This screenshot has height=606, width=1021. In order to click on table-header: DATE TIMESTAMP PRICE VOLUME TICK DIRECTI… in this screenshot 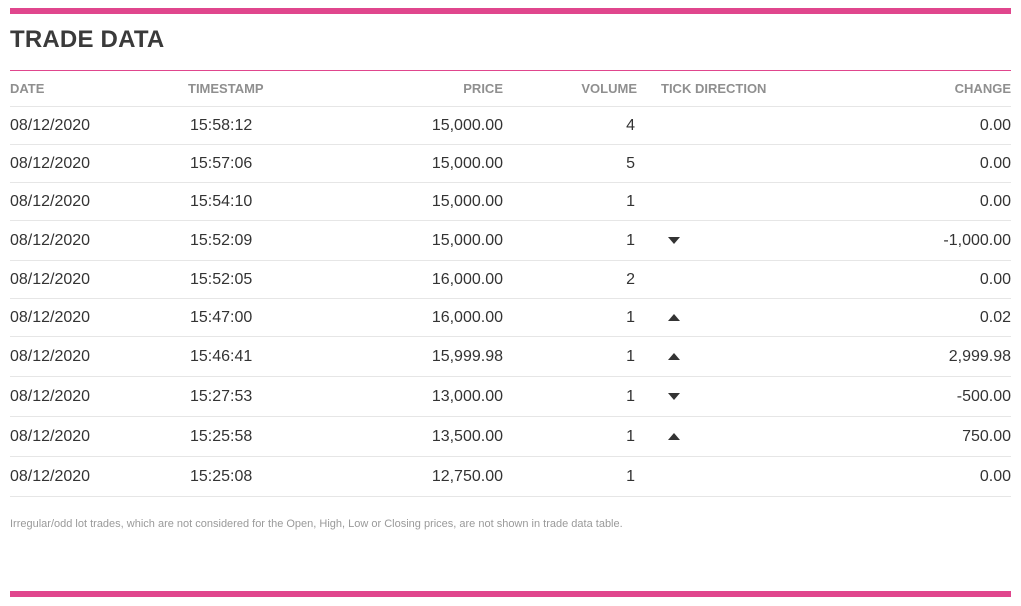, I will do `click(510, 88)`.